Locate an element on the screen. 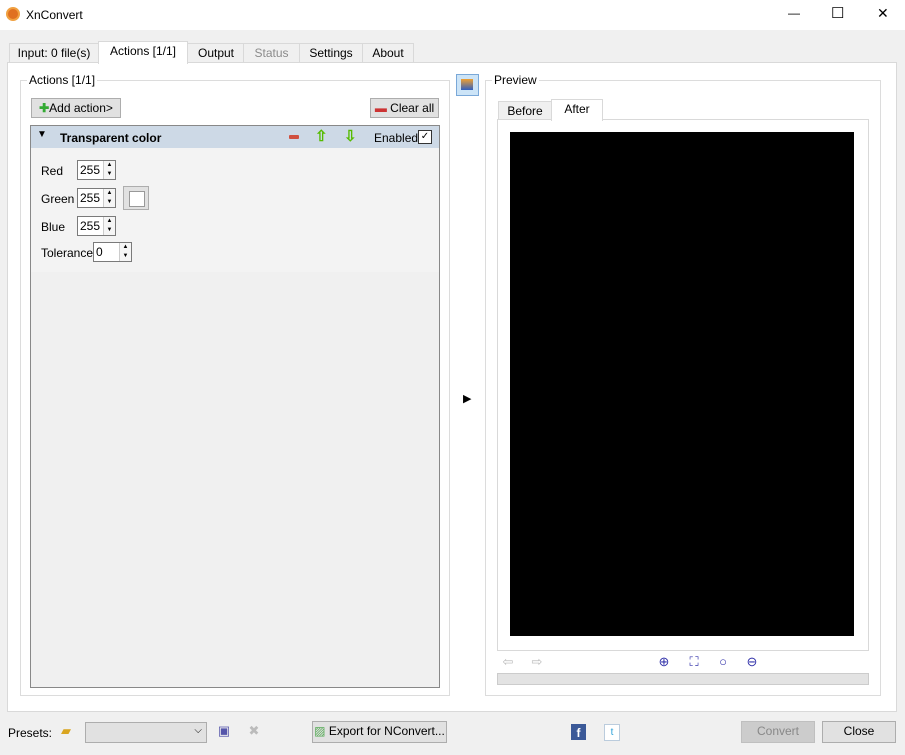  tab-label: After is located at coordinates (577, 109).